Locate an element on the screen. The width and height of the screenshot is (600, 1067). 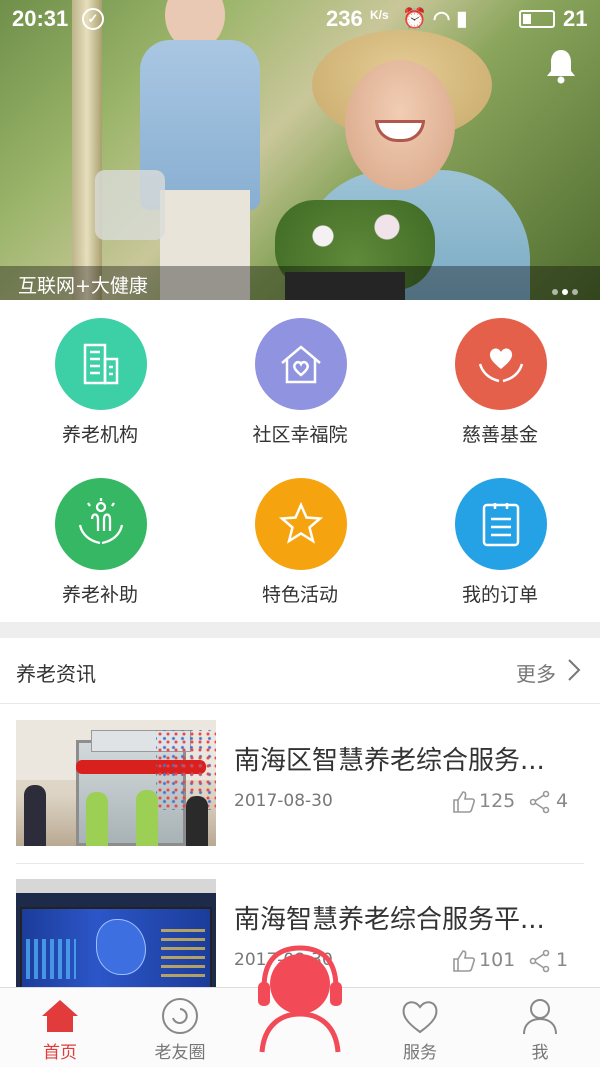
headset-person-icon is located at coordinates (300, 999).